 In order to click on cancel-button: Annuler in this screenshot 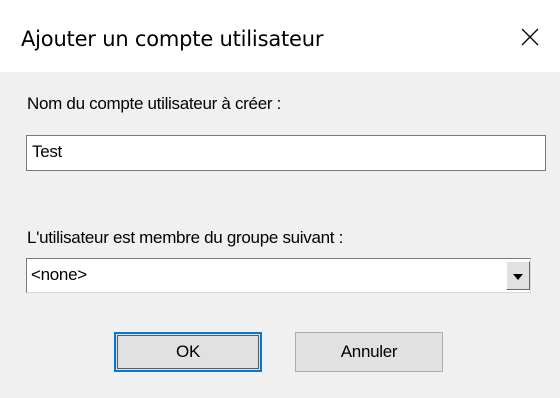, I will do `click(369, 352)`.